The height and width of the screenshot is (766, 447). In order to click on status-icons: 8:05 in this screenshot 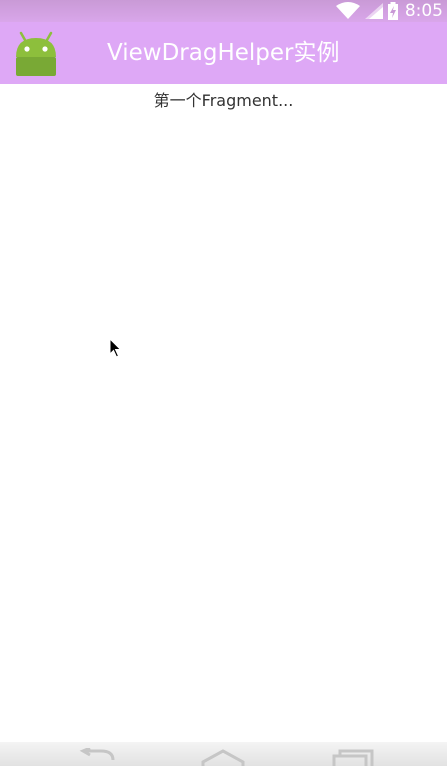, I will do `click(389, 11)`.